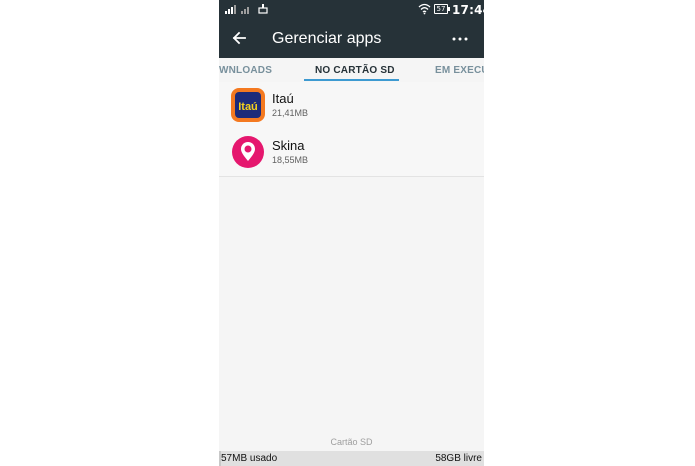  I want to click on itau-app-icon: Itaú, so click(248, 105).